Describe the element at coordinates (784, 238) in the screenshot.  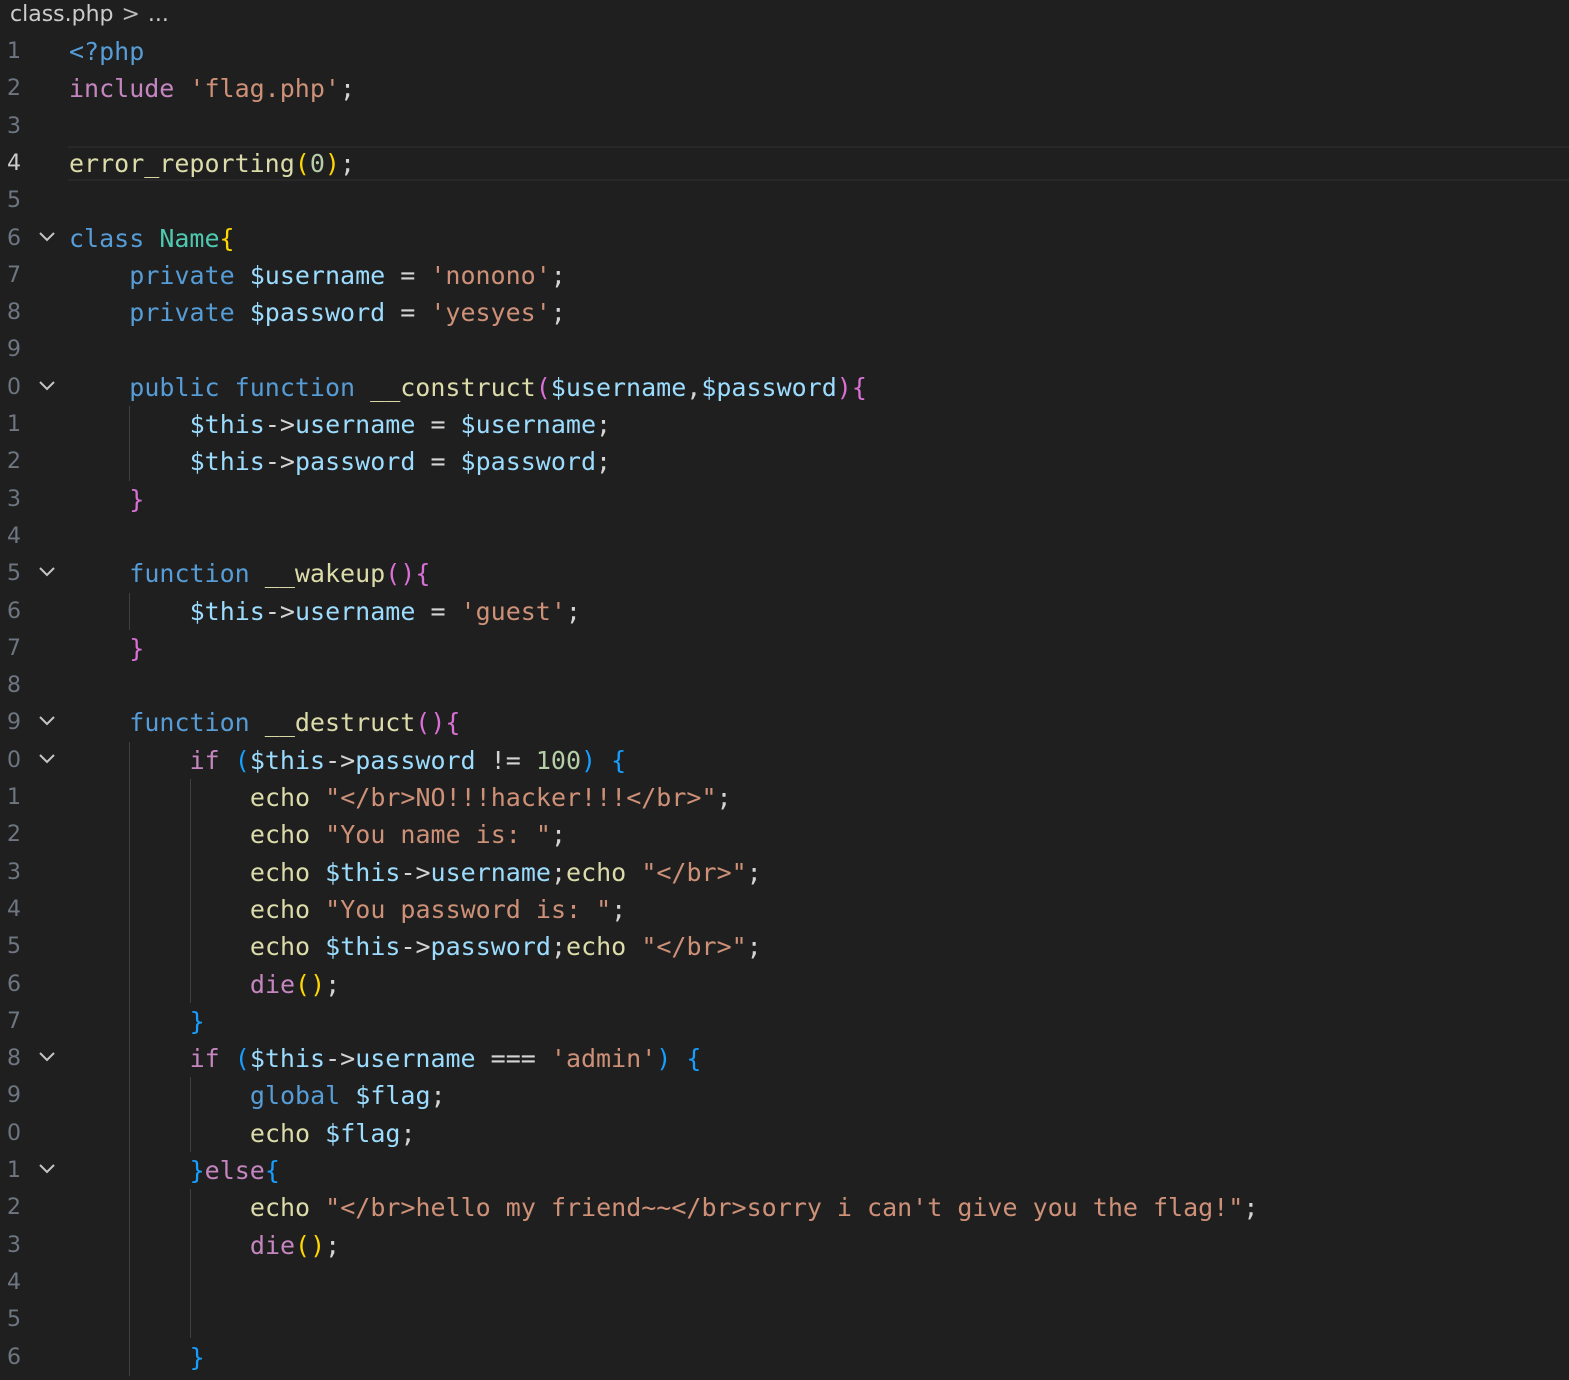
I see `code-line: 6 class Name{` at that location.